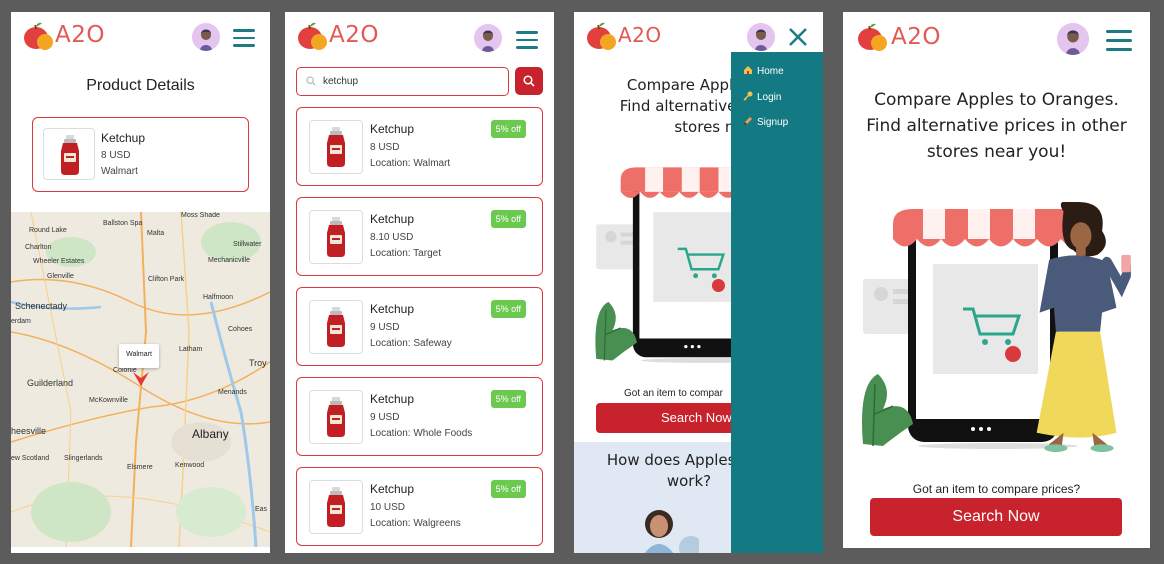 This screenshot has width=1164, height=564. What do you see at coordinates (661, 471) in the screenshot?
I see `how-it-works-title: How does Apples t work?` at bounding box center [661, 471].